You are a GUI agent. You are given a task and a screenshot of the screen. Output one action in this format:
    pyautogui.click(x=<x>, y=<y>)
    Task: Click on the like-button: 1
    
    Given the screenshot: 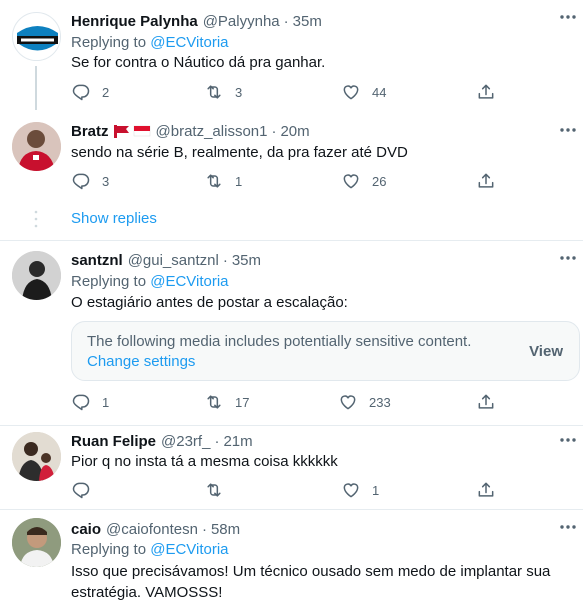 What is the action you would take?
    pyautogui.click(x=360, y=490)
    